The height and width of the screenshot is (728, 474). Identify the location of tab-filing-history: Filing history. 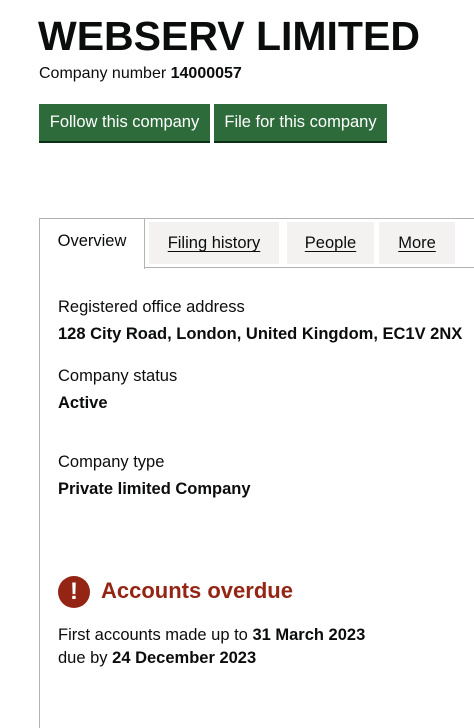
(214, 243).